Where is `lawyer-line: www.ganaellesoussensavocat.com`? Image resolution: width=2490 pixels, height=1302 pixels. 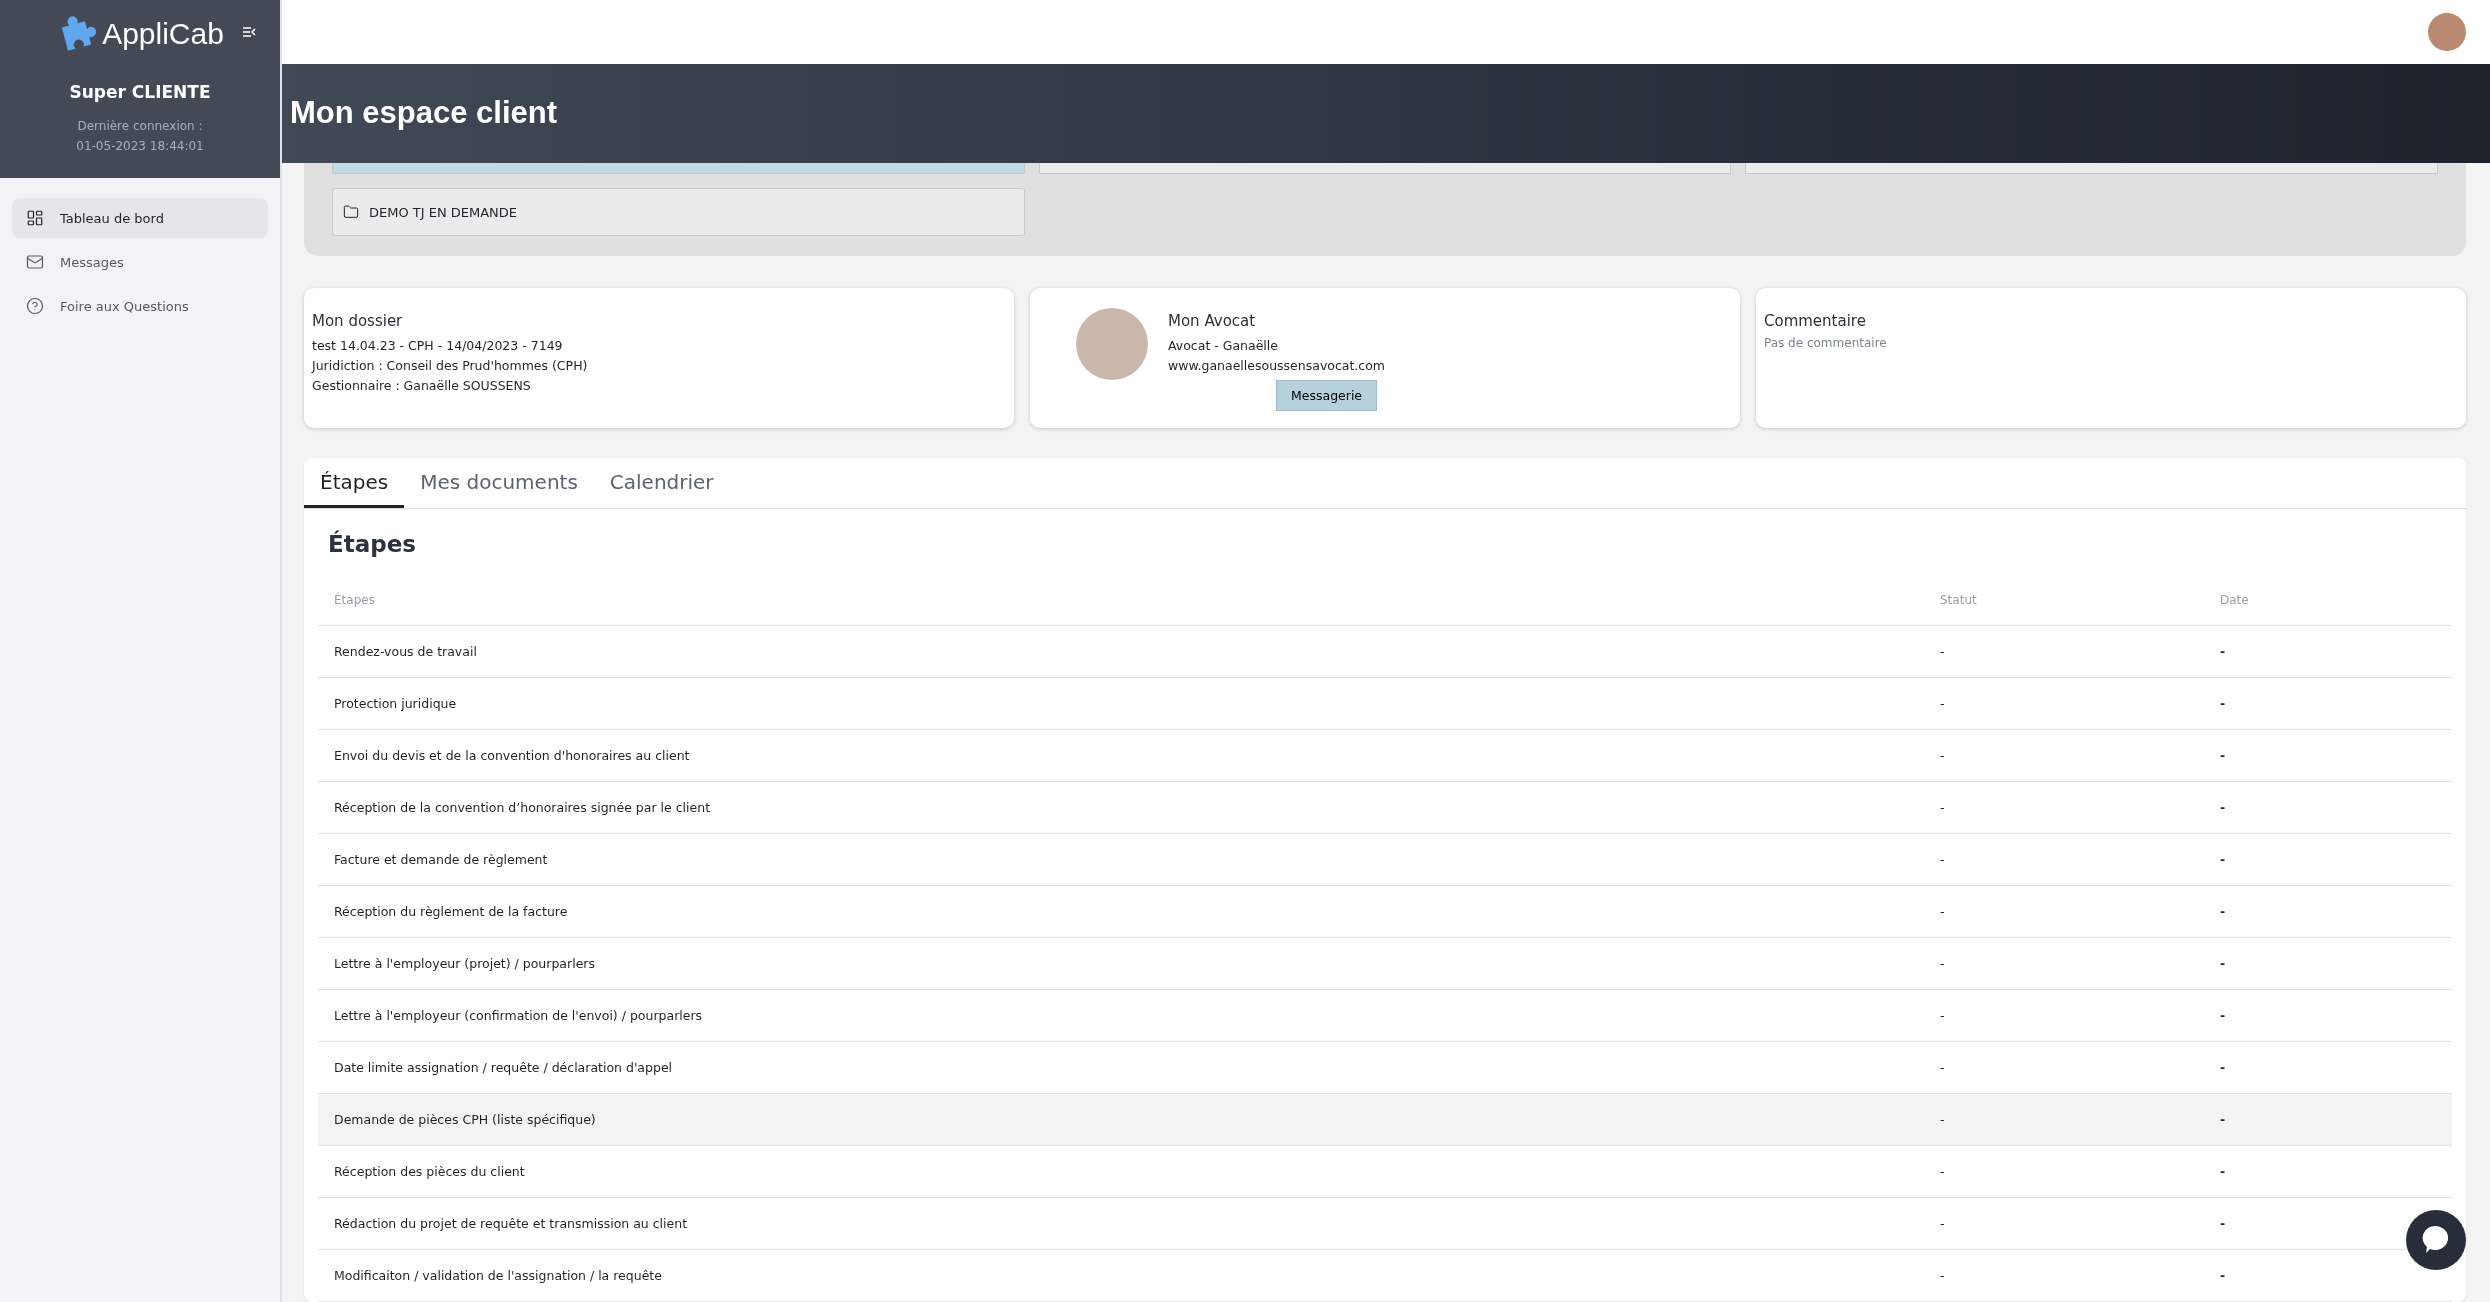
lawyer-line: www.ganaellesoussensavocat.com is located at coordinates (1277, 366).